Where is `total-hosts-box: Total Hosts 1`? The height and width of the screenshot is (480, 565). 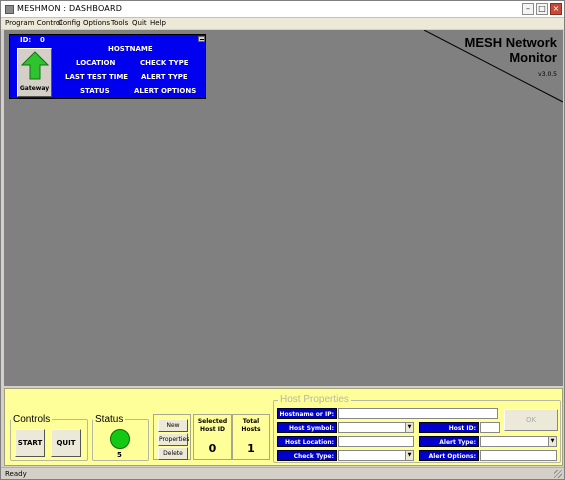
total-hosts-box: Total Hosts 1 is located at coordinates (251, 437).